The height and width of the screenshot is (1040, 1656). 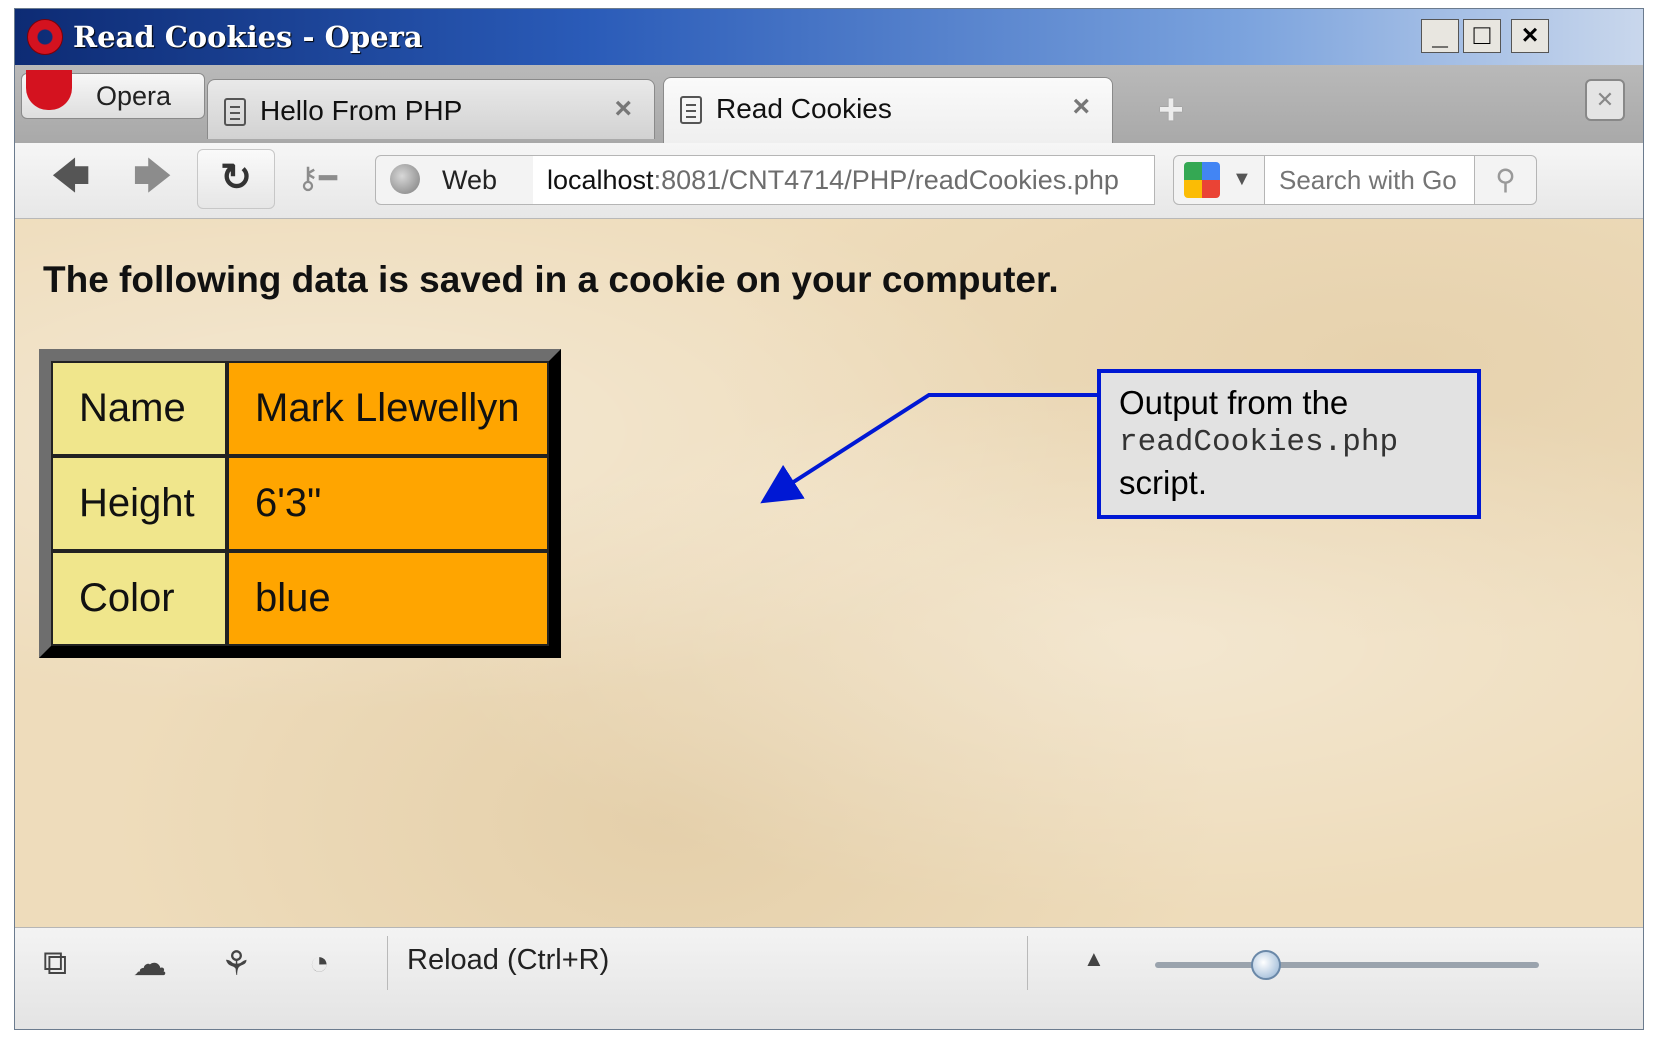 I want to click on back-icon: 🡄, so click(x=70, y=177).